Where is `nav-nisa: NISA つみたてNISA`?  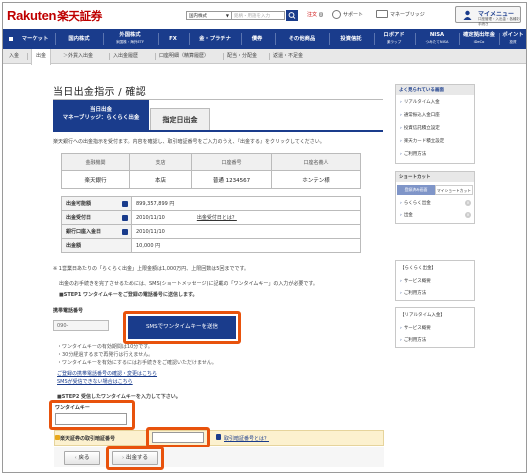
nav-nisa: NISA つみたてNISA is located at coordinates (437, 39).